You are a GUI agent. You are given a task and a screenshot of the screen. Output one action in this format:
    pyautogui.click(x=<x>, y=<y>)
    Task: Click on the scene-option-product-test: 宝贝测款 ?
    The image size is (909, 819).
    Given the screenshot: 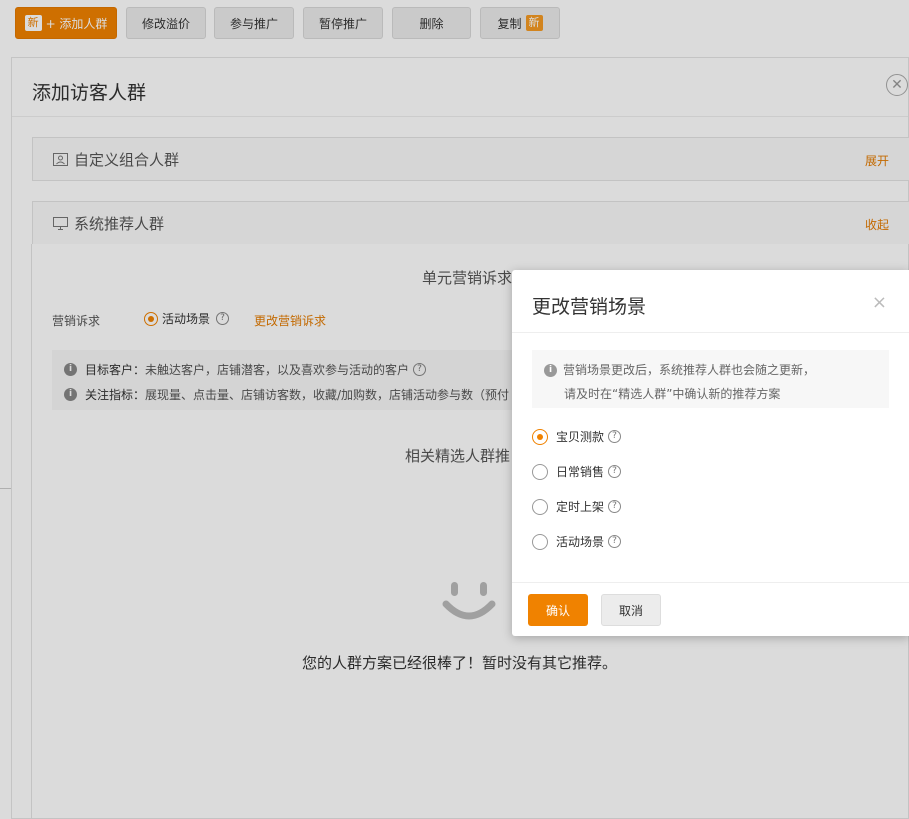 What is the action you would take?
    pyautogui.click(x=577, y=436)
    